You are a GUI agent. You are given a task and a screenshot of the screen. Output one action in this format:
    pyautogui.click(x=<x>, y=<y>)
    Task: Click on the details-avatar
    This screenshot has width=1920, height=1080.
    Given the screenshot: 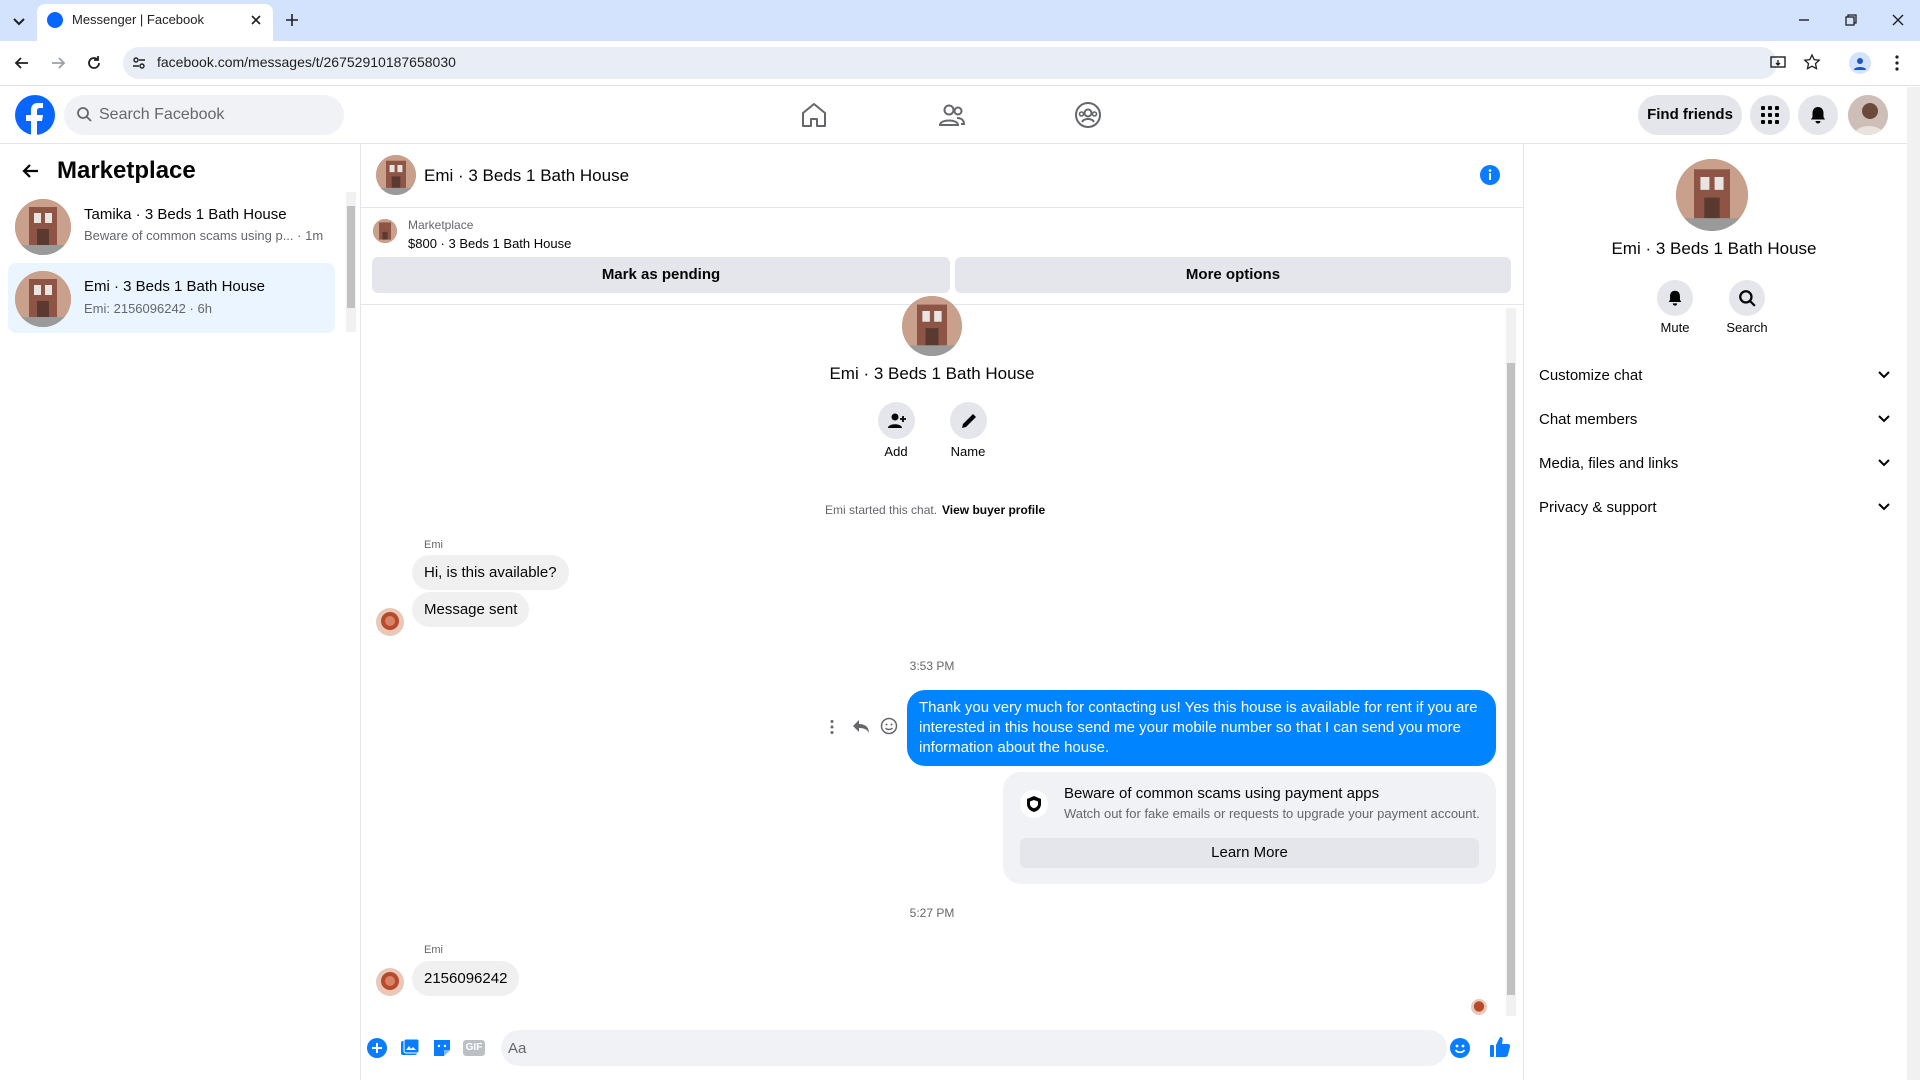 What is the action you would take?
    pyautogui.click(x=1712, y=195)
    